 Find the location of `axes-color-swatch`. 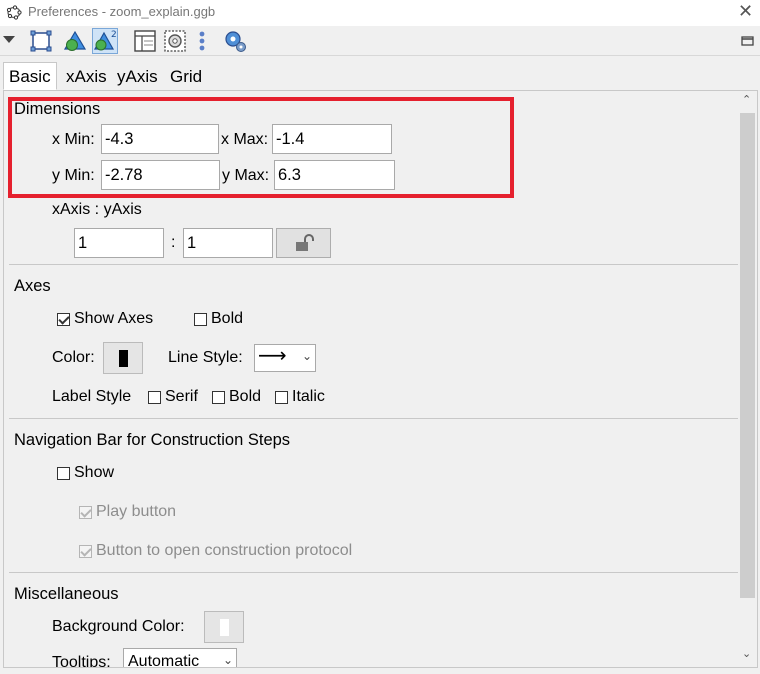

axes-color-swatch is located at coordinates (123, 358).